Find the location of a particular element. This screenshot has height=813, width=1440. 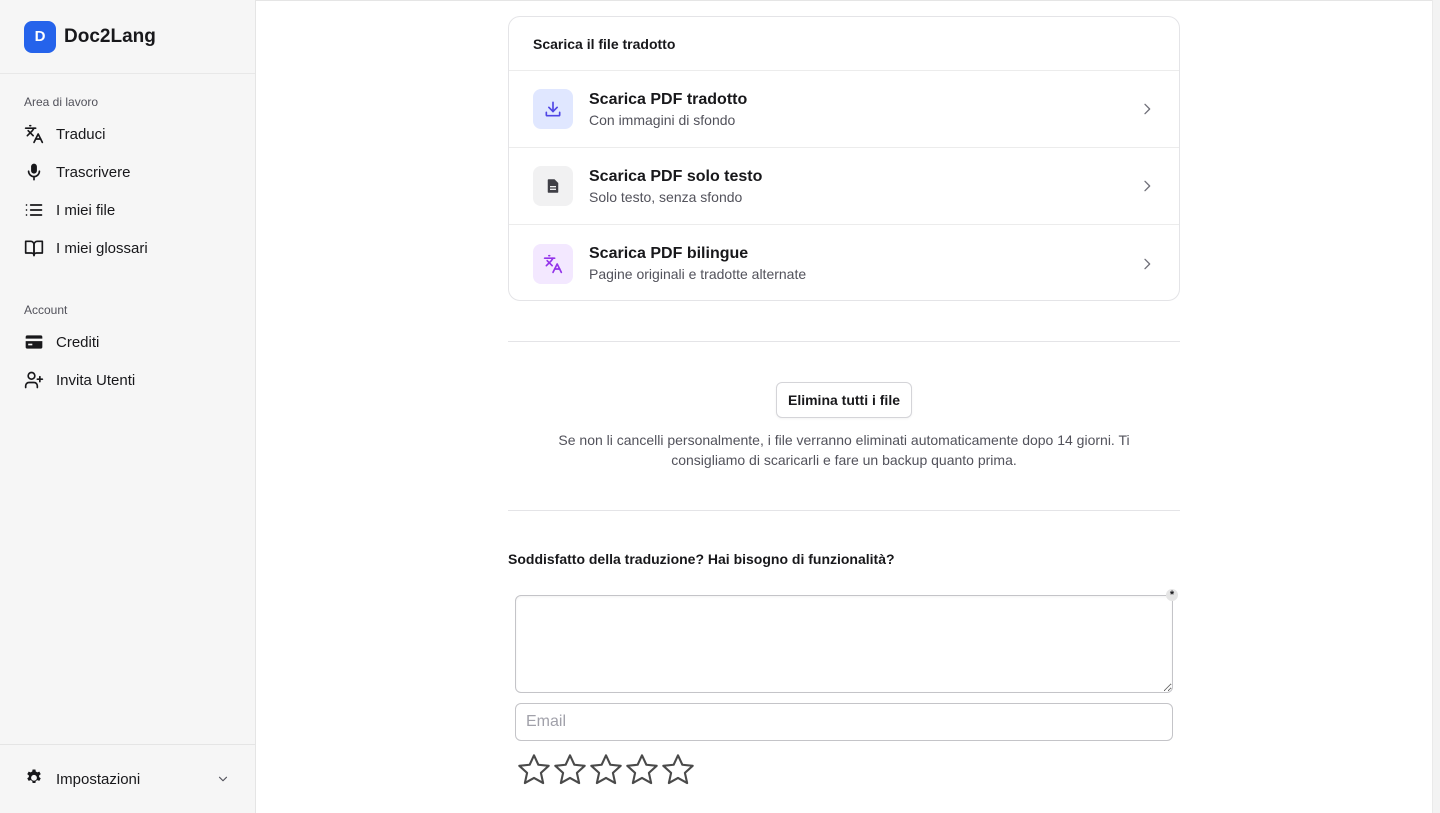

section-title-workspace: Area di lavoro is located at coordinates (61, 102).